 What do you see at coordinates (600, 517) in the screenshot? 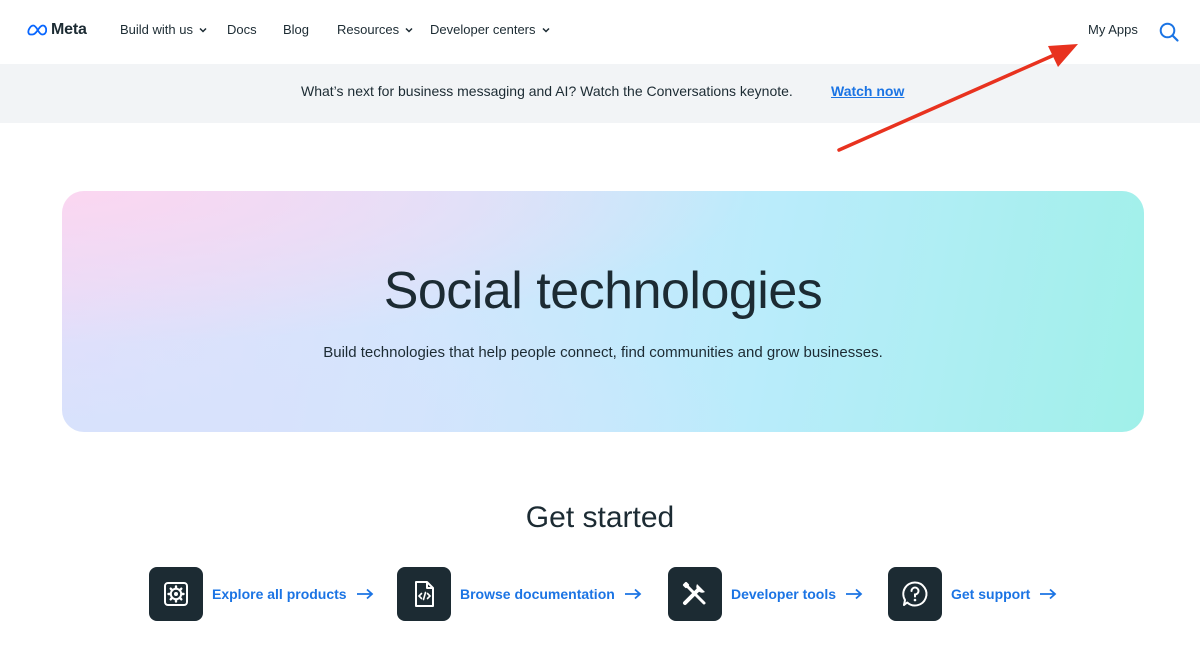
I see `get-started-title: Get started` at bounding box center [600, 517].